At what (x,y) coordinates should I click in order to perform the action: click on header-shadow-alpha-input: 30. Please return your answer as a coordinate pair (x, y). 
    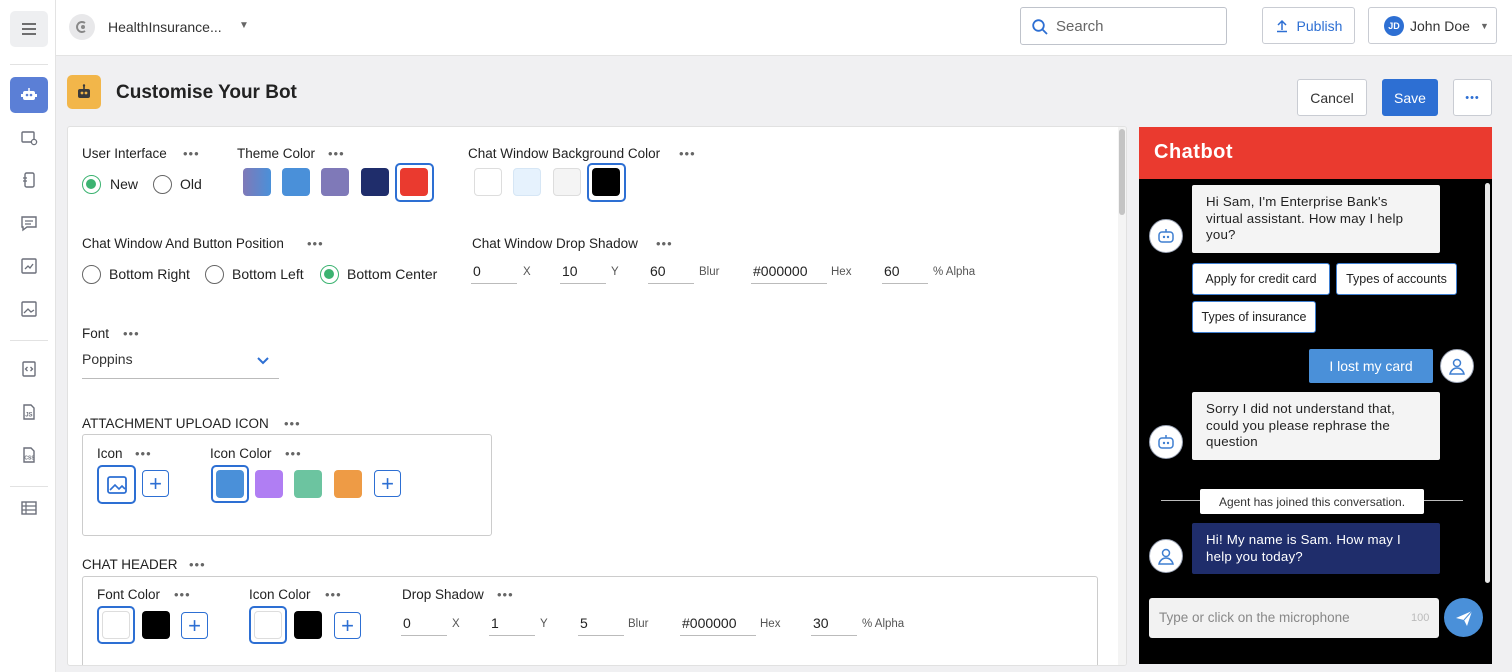
    Looking at the image, I should click on (834, 624).